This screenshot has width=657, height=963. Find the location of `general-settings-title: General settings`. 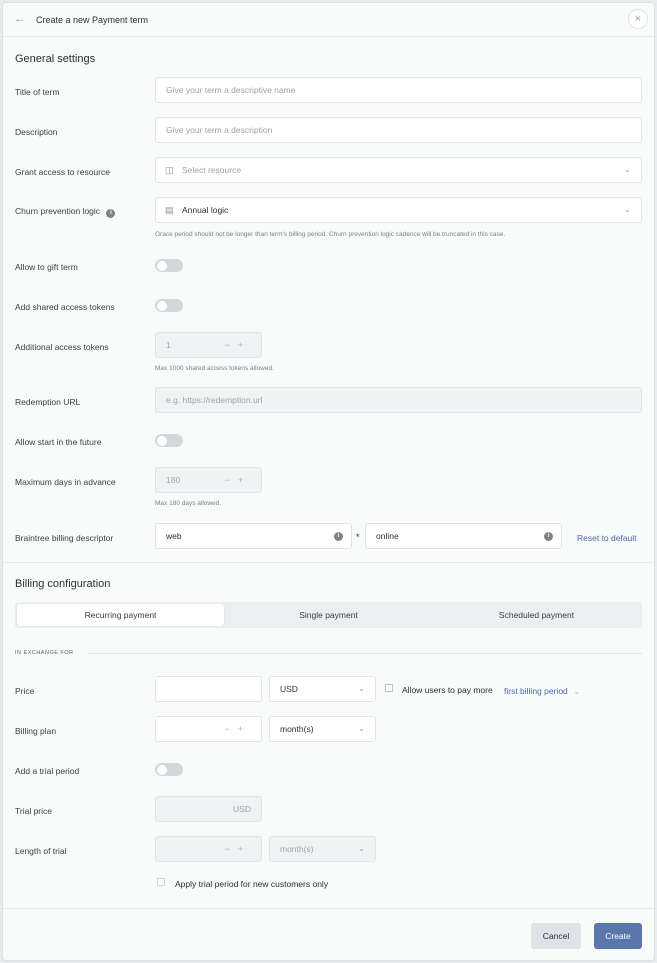

general-settings-title: General settings is located at coordinates (55, 59).